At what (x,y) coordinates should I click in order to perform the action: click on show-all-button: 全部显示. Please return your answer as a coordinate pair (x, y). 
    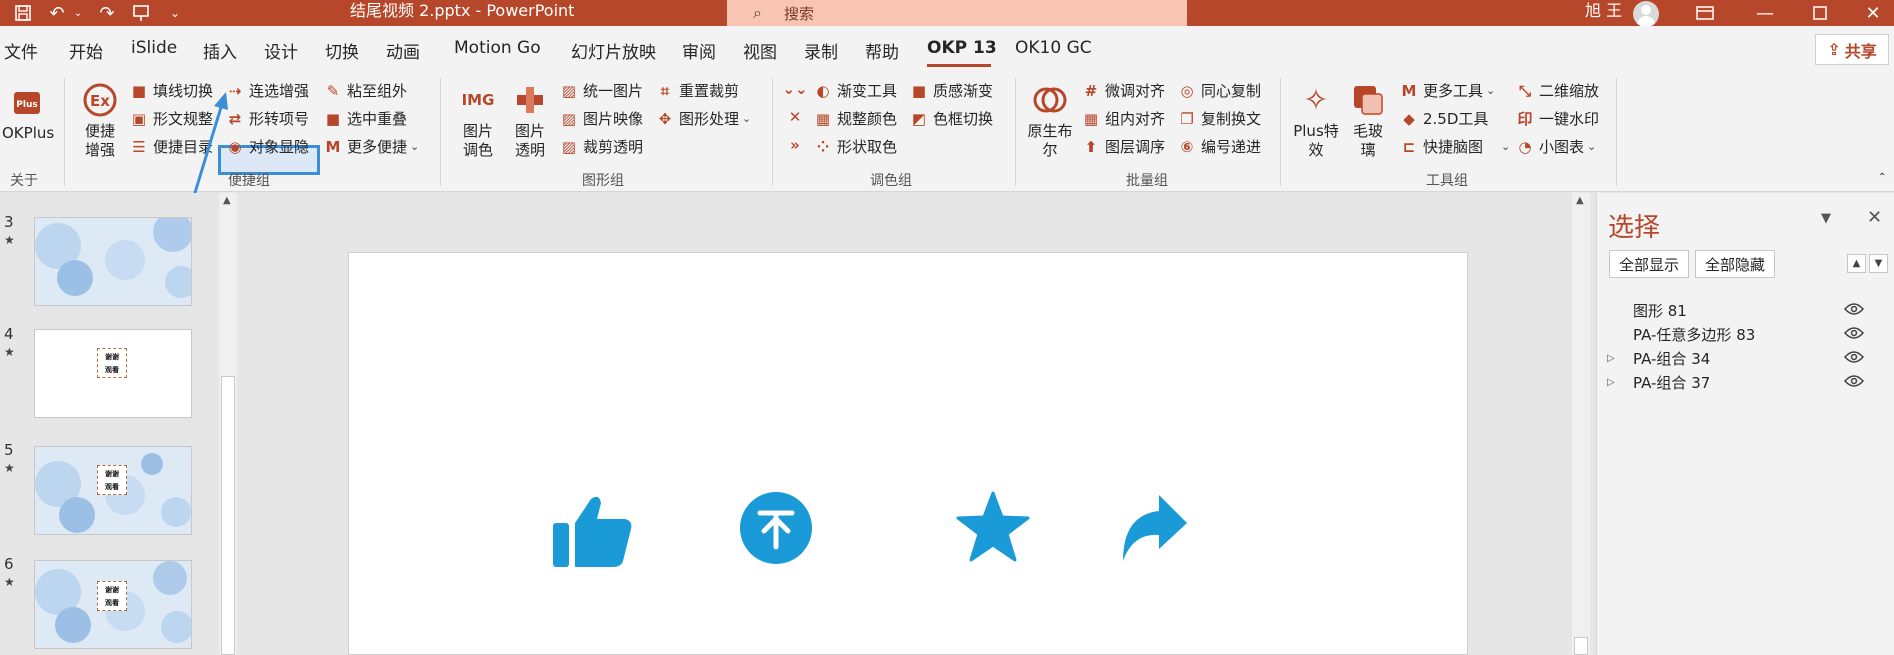
    Looking at the image, I should click on (1649, 264).